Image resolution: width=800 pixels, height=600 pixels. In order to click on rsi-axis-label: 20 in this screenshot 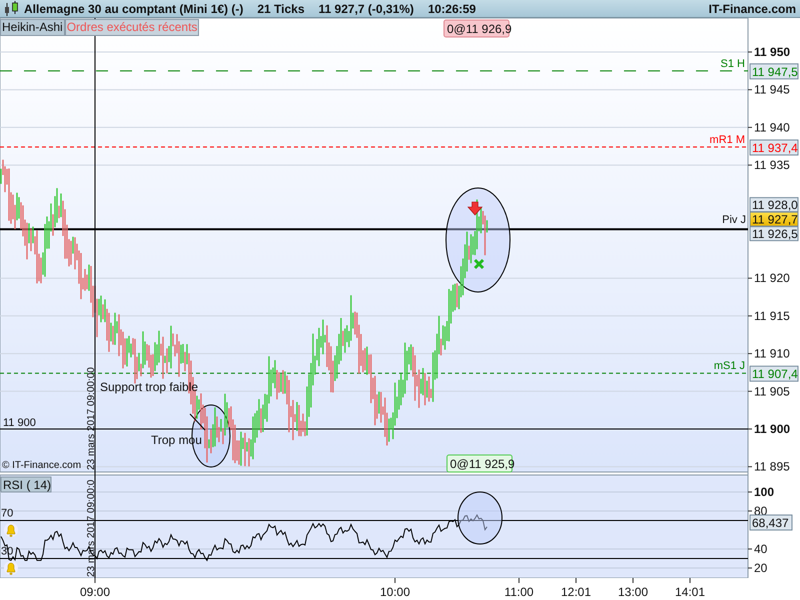, I will do `click(761, 568)`.